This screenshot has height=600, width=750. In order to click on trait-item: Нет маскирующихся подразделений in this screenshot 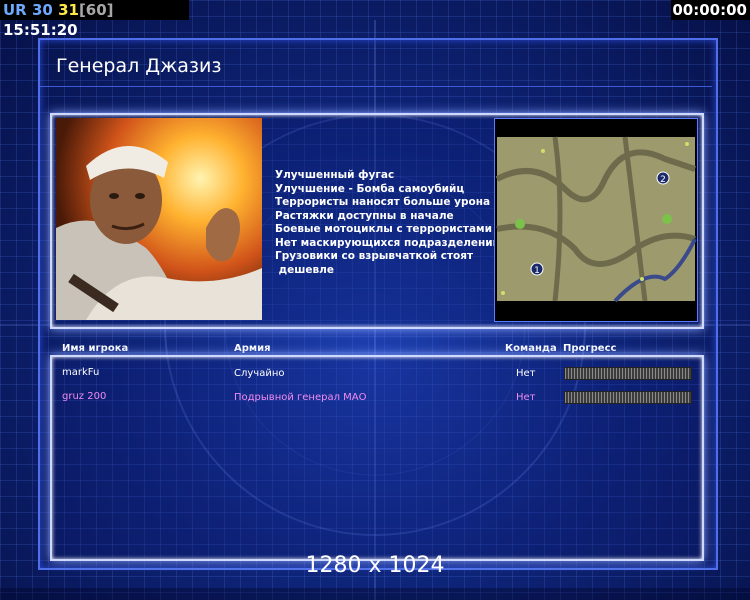, I will do `click(387, 242)`.